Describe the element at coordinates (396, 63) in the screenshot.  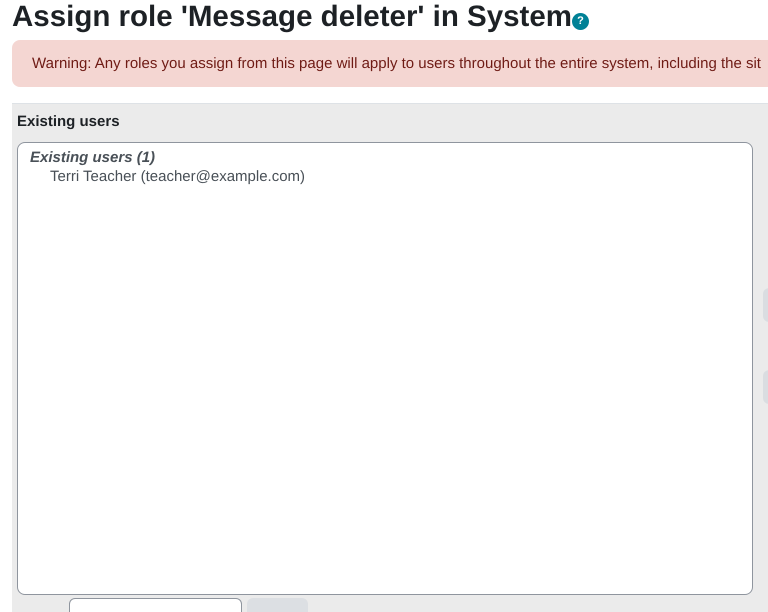
I see `warning-text: Warning: Any roles you assign from this page will apply to users throughout the entire system, including the sit` at that location.